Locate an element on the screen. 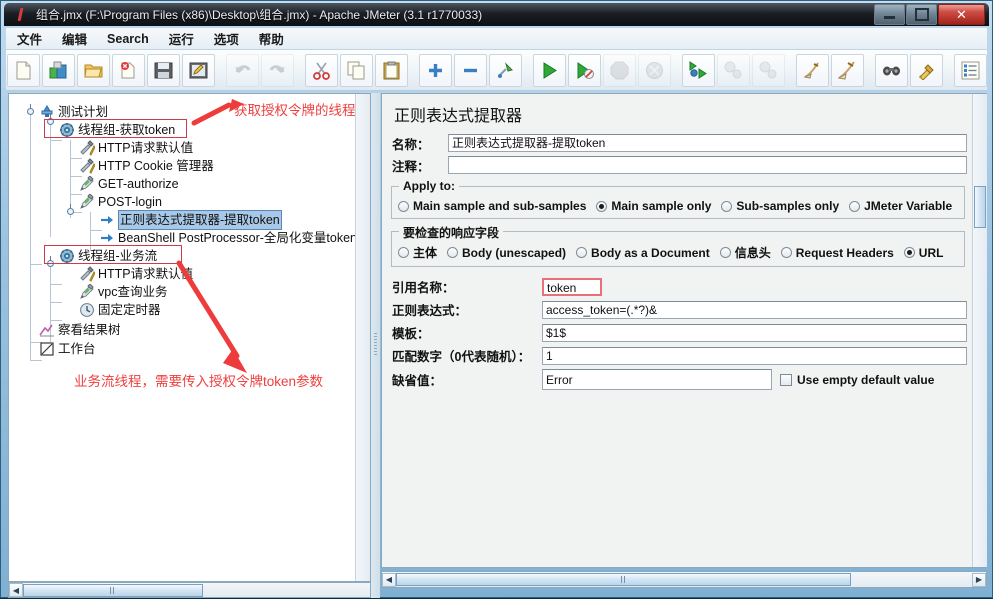  name-row: 名称： 正则表达式提取器-提取token is located at coordinates (677, 143).